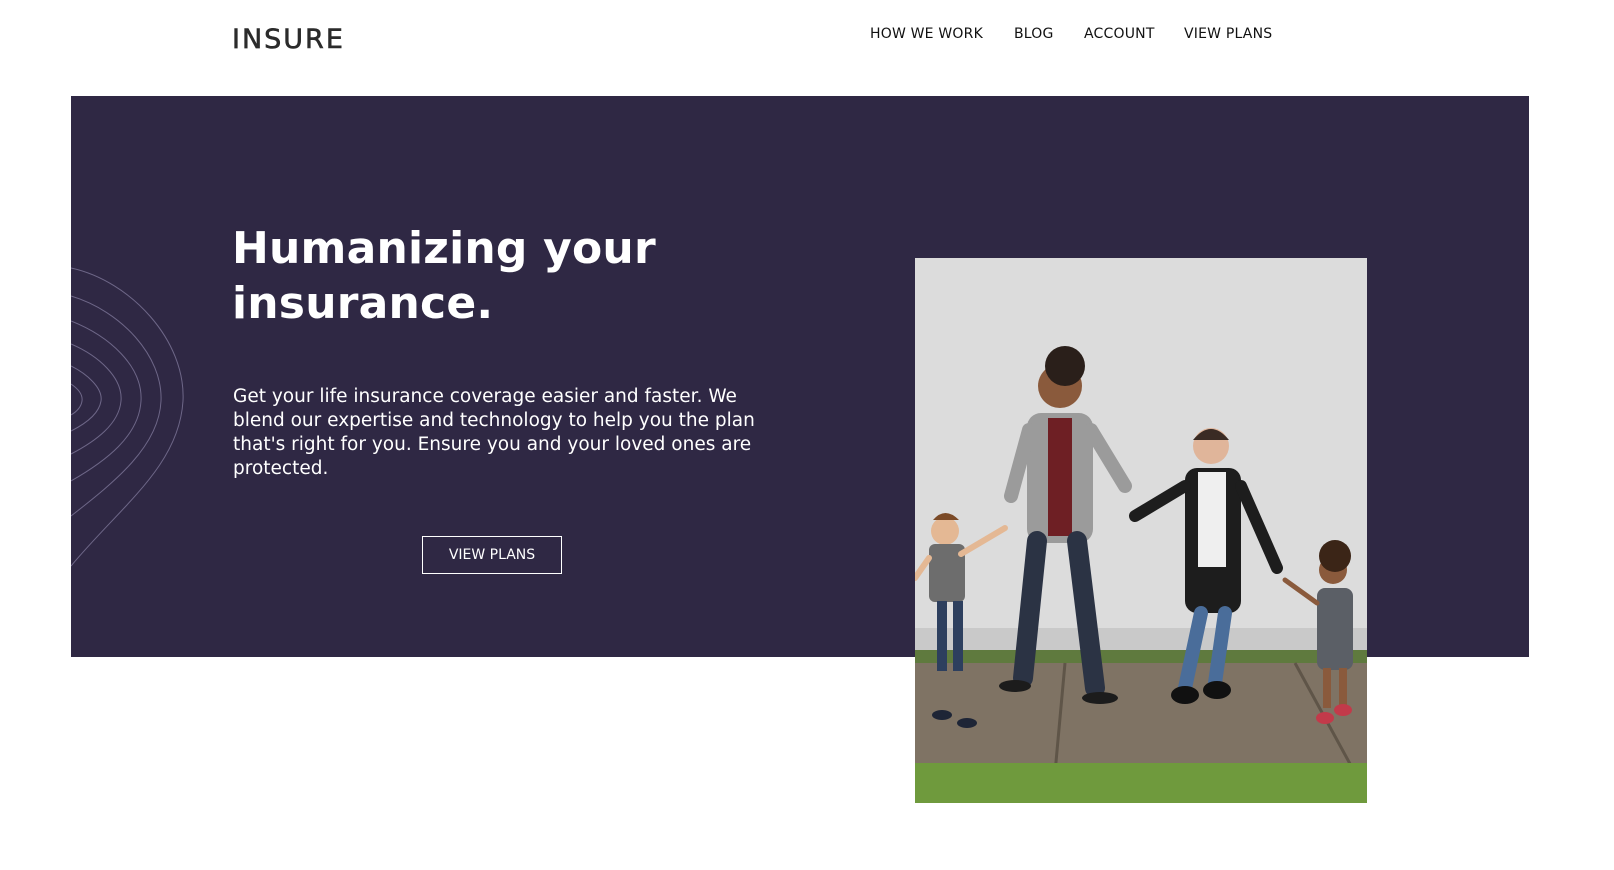 The height and width of the screenshot is (870, 1614). What do you see at coordinates (807, 37) in the screenshot?
I see `main-nav: HOW WE WORK BLOG ACCOUNT VIEW PLANS` at bounding box center [807, 37].